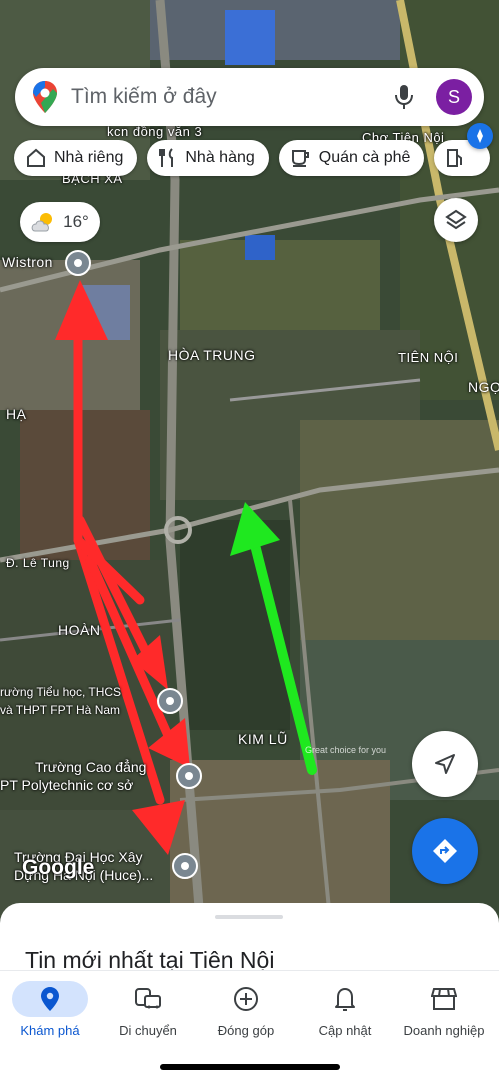 The width and height of the screenshot is (499, 1081). I want to click on google-maps-pin-icon, so click(45, 97).